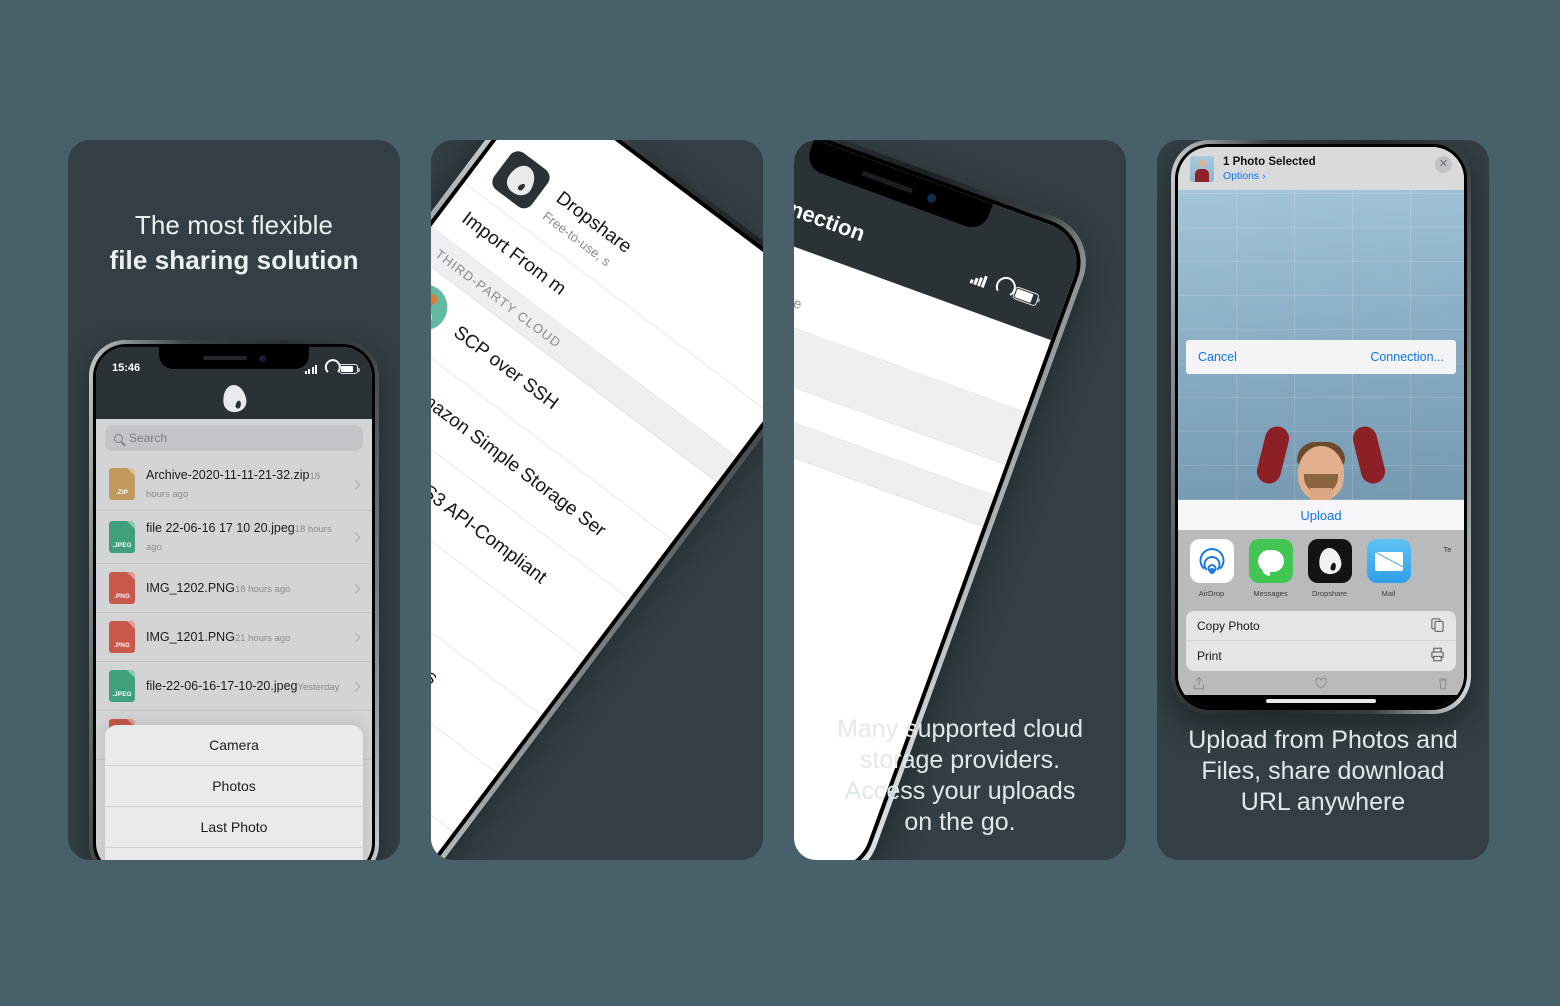 The height and width of the screenshot is (1006, 1560). What do you see at coordinates (1323, 740) in the screenshot?
I see `caption-line-1: Upload from Photos and` at bounding box center [1323, 740].